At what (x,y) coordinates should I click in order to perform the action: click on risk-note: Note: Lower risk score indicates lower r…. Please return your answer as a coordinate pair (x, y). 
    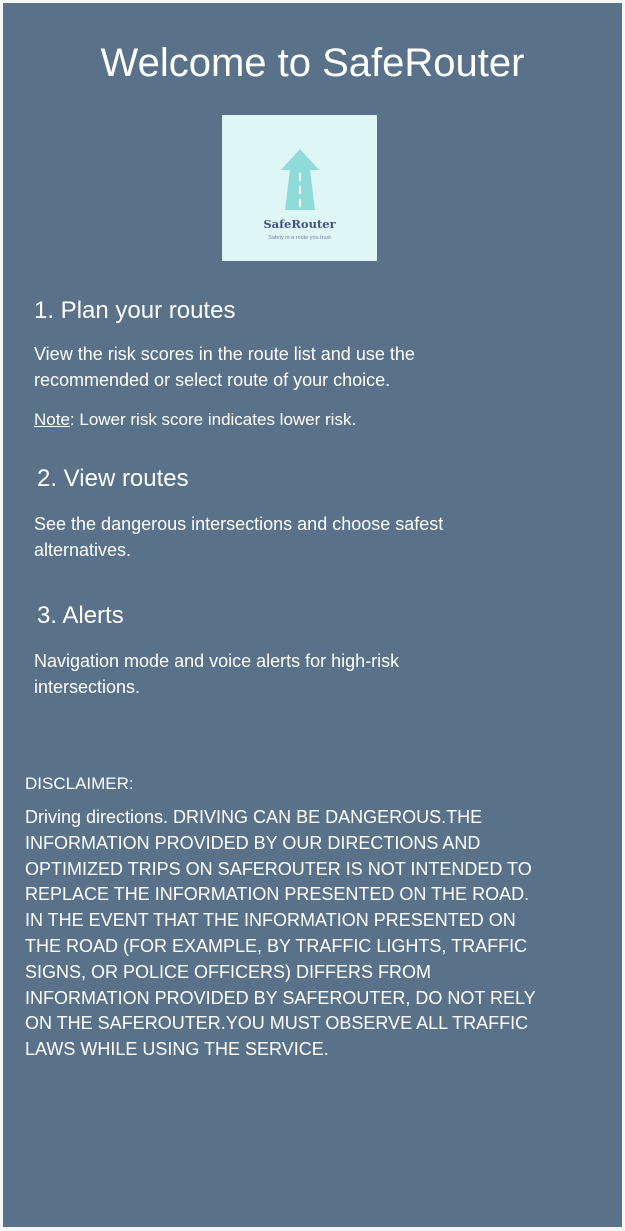
    Looking at the image, I should click on (195, 420).